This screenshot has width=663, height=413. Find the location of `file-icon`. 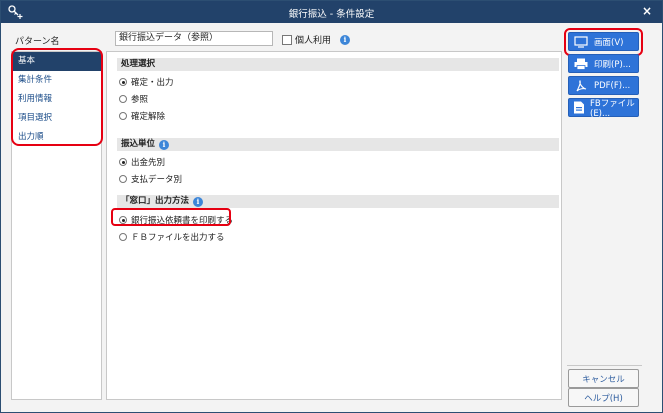

file-icon is located at coordinates (579, 107).